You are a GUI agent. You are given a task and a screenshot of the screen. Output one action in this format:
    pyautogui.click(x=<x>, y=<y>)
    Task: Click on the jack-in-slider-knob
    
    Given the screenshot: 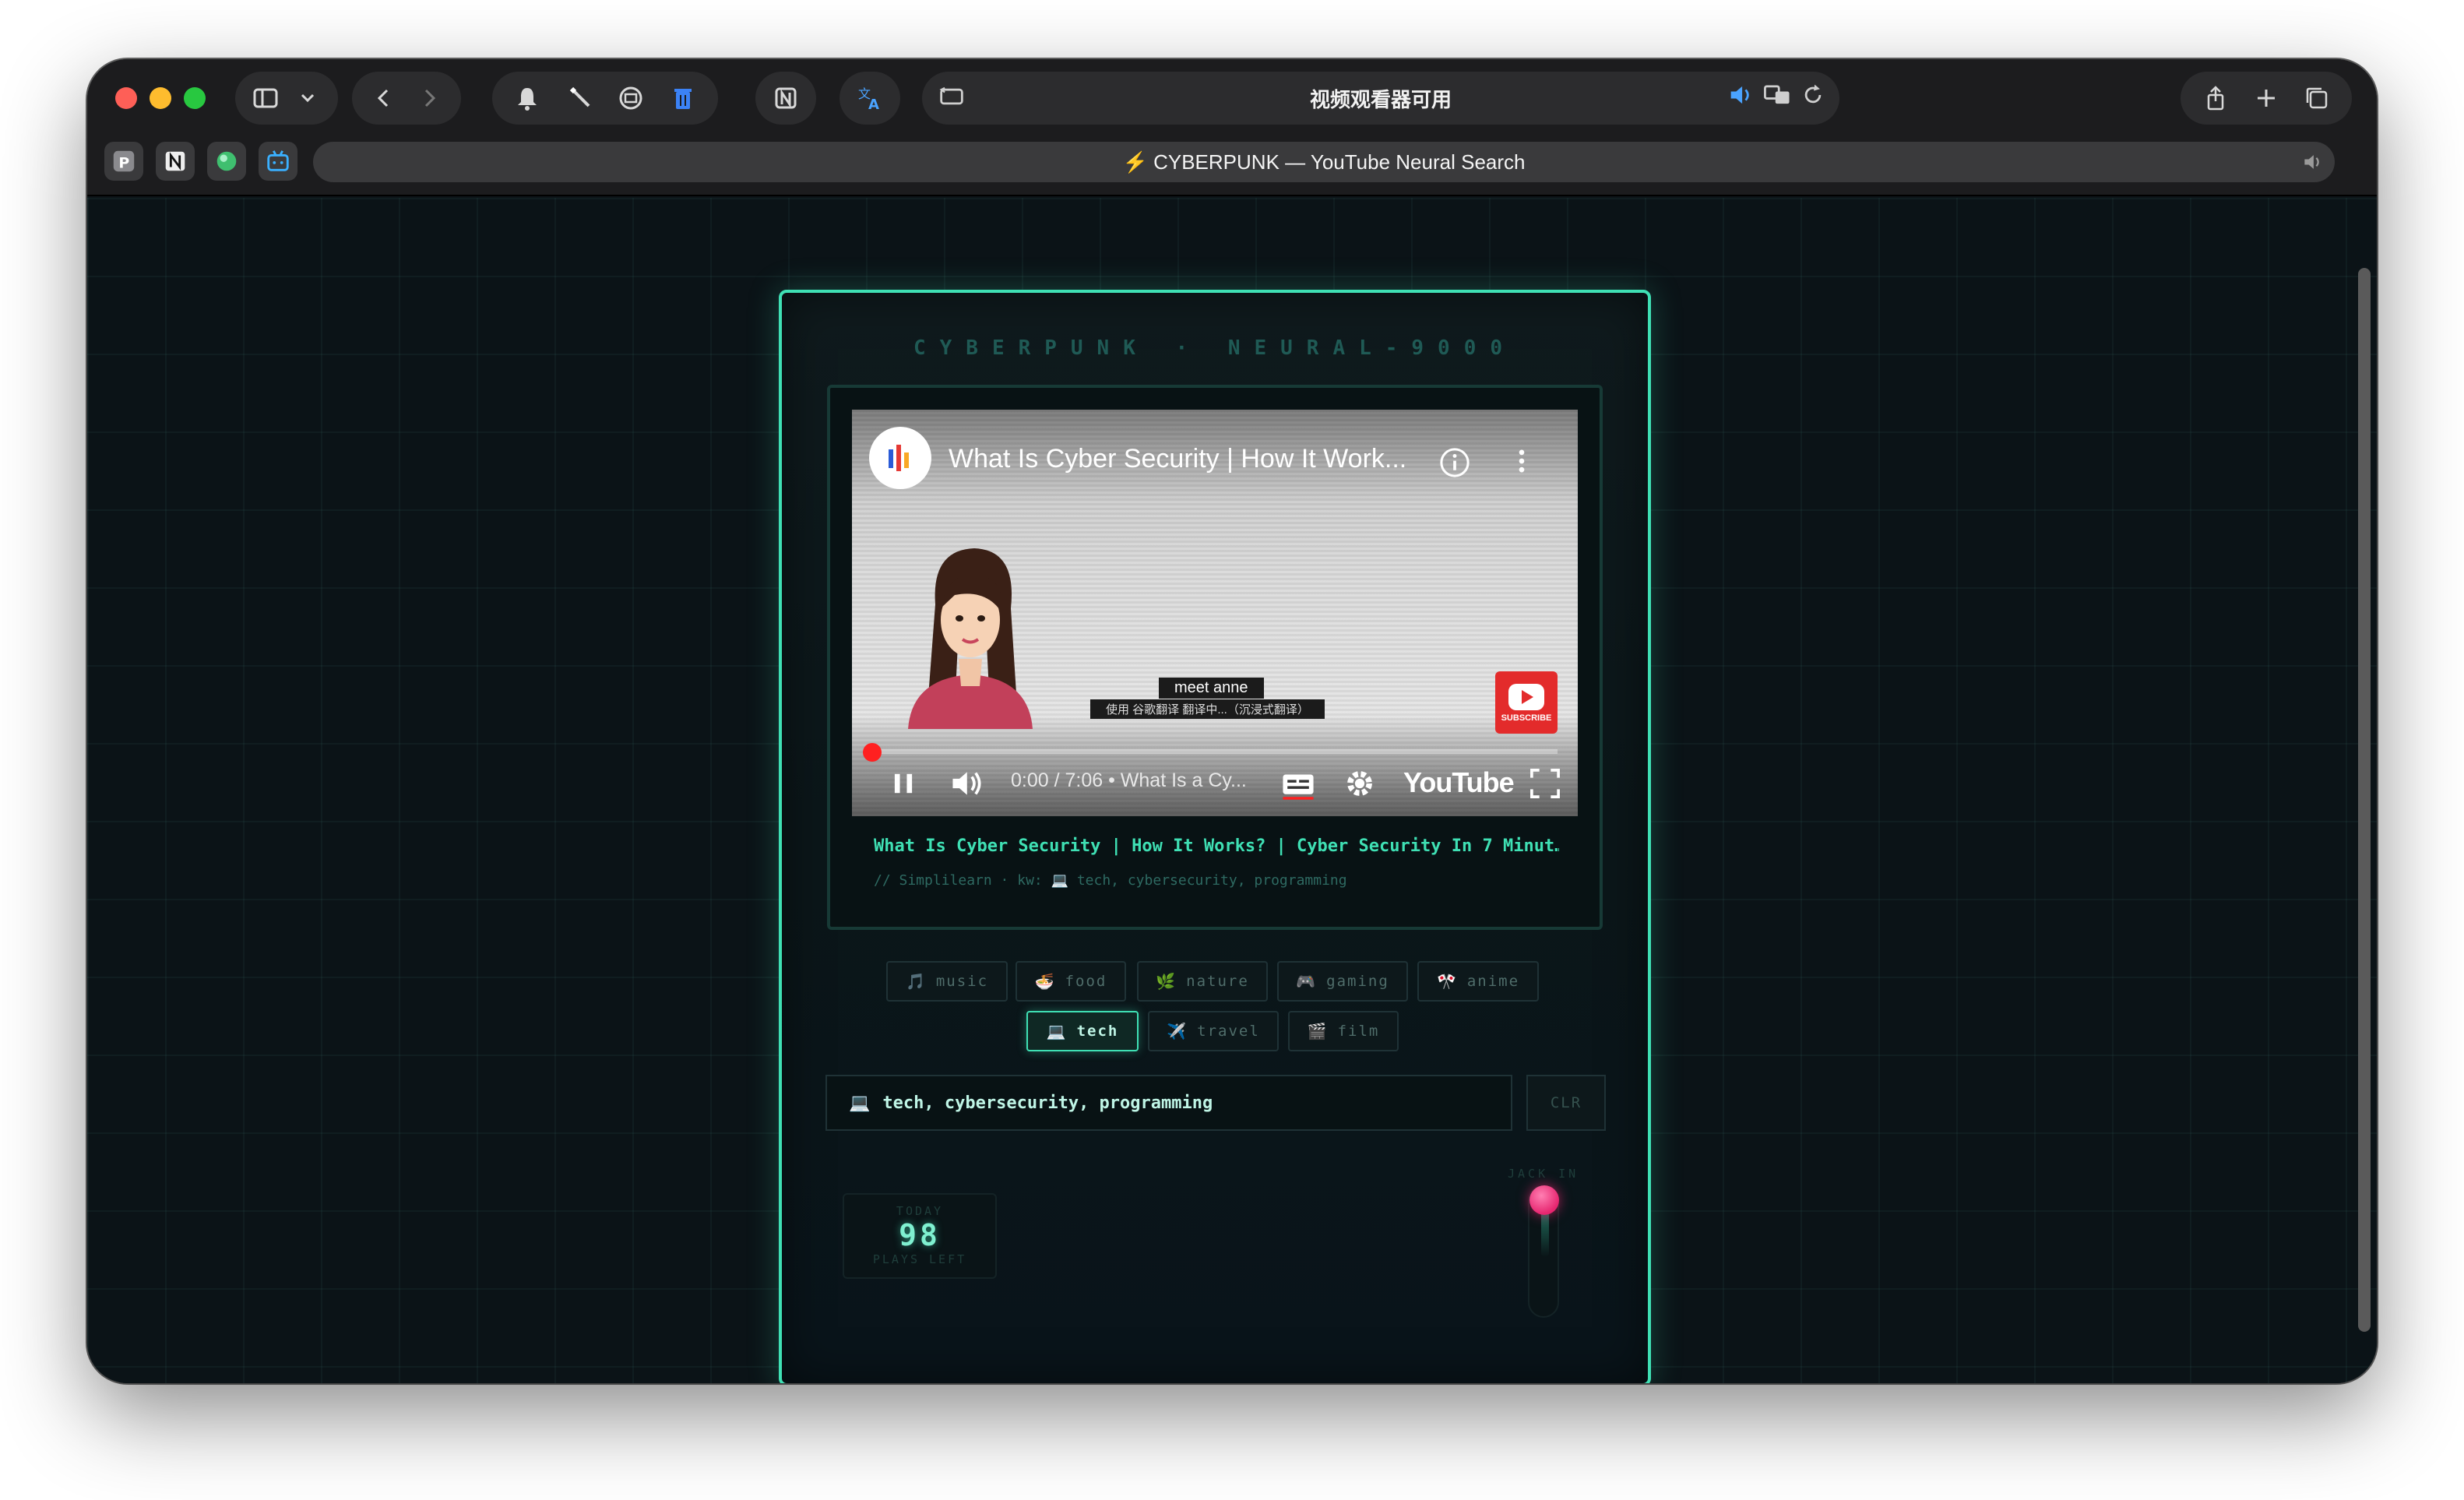 What is the action you would take?
    pyautogui.click(x=1544, y=1200)
    